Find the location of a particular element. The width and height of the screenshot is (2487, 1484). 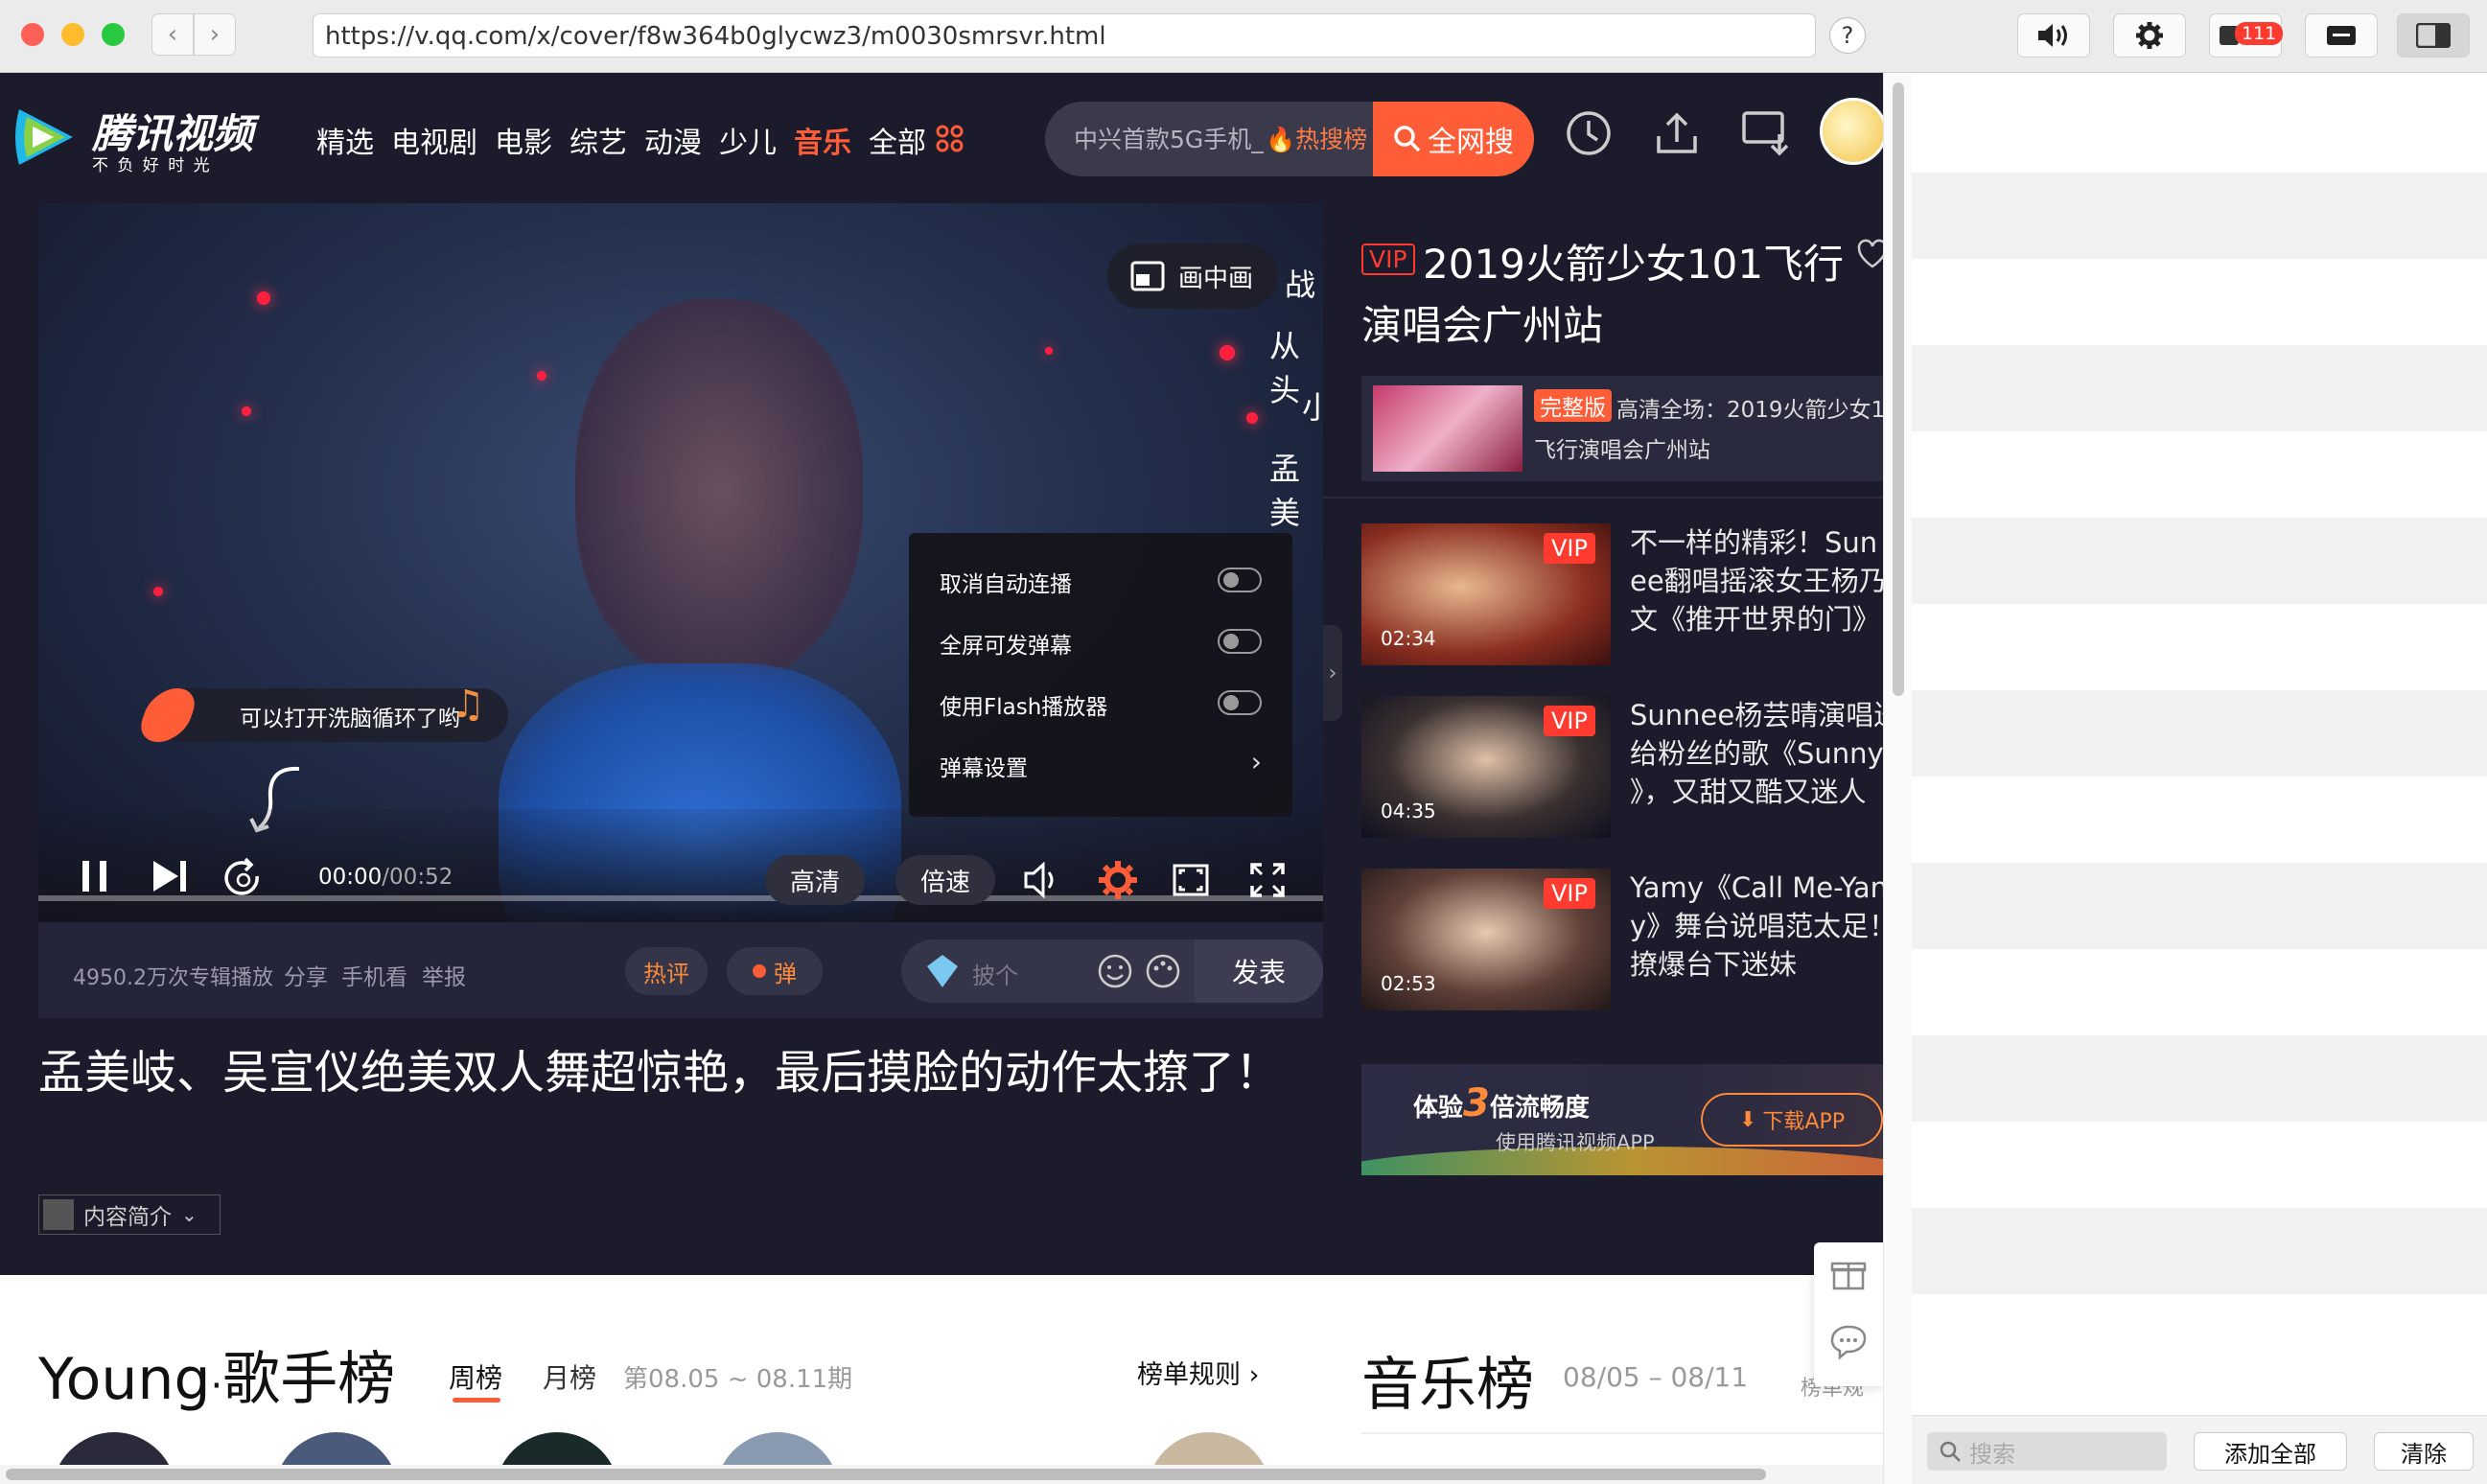

add-all-button: 添加全部 is located at coordinates (2270, 1451).